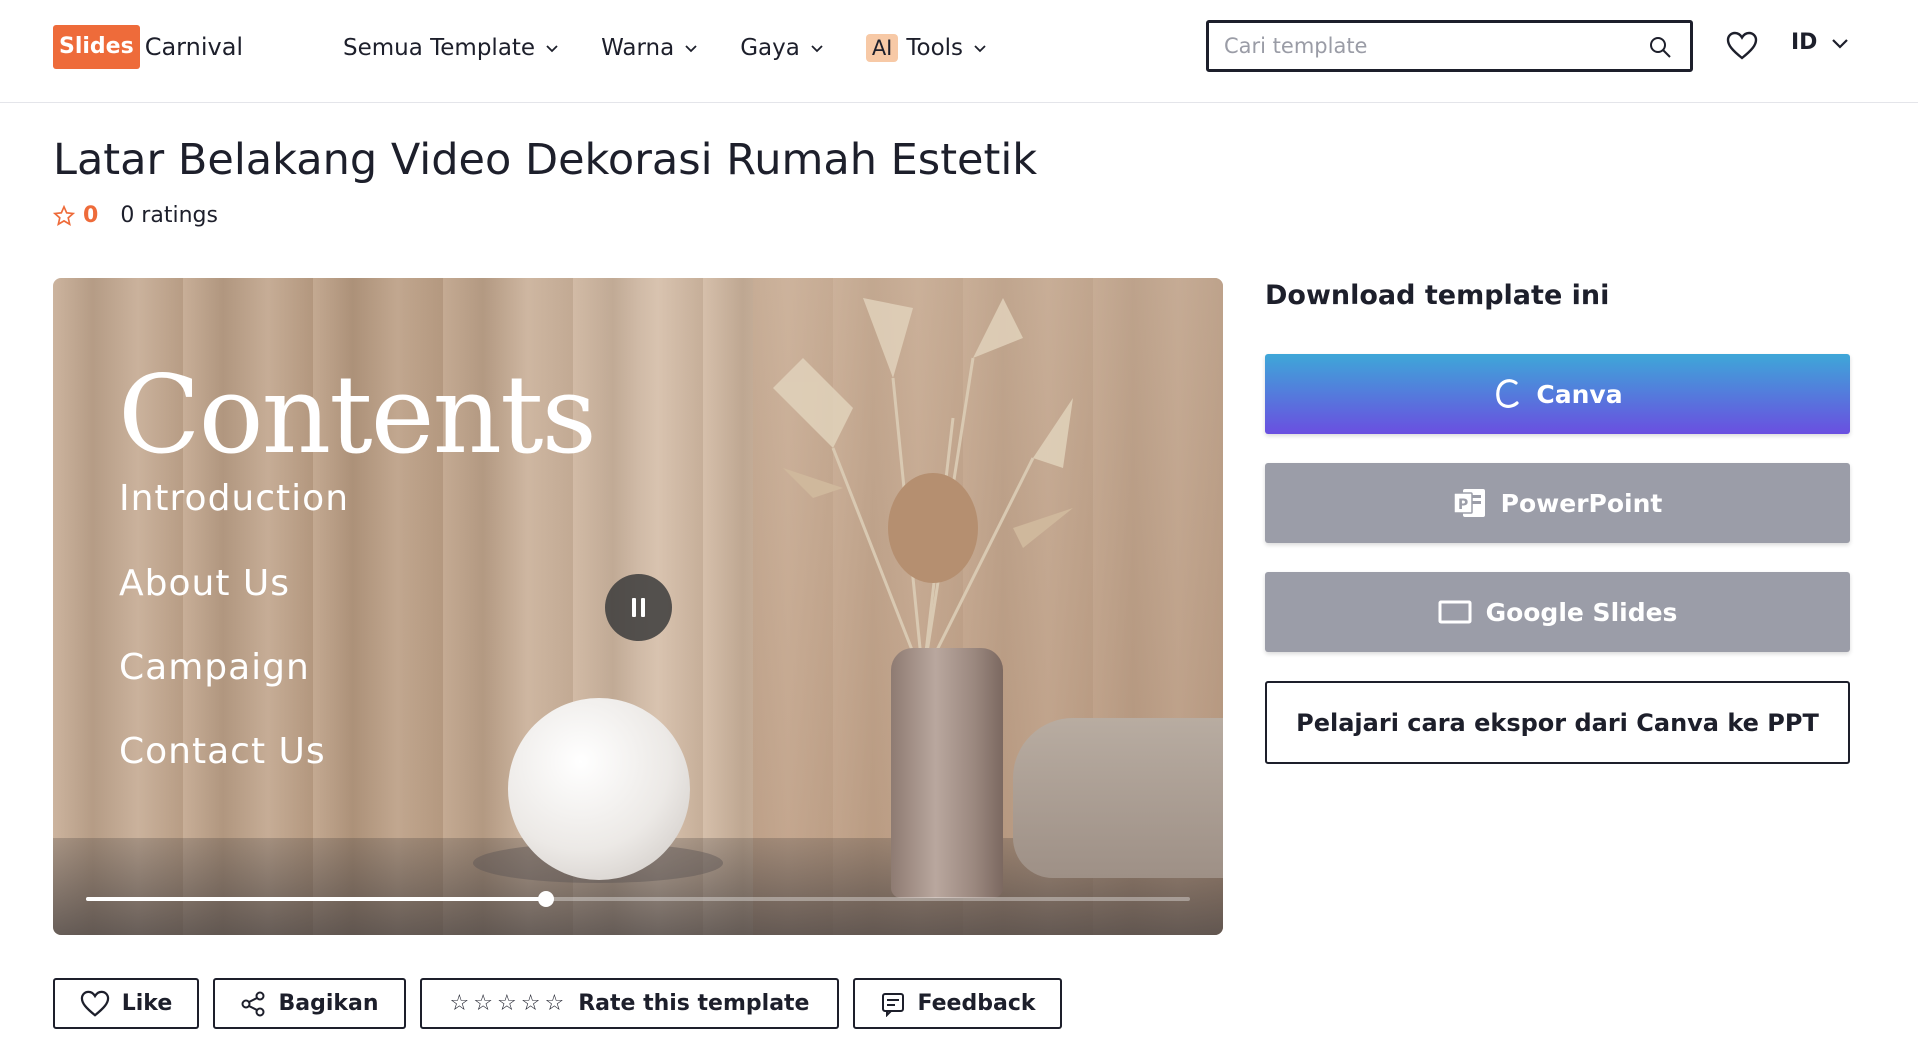 The image size is (1918, 1045). Describe the element at coordinates (1463, 505) in the screenshot. I see `svg-text: P` at that location.